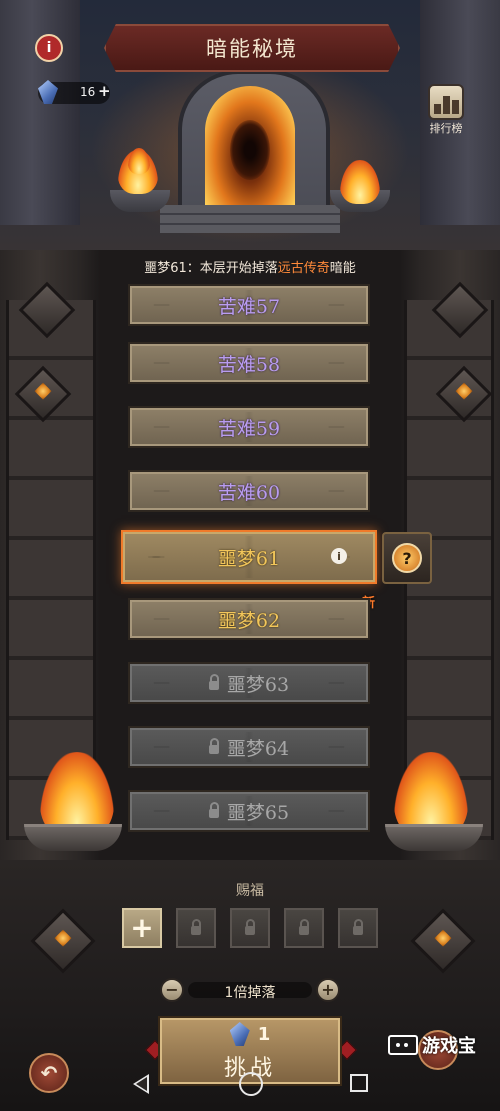  I want to click on level-label: 噩梦64, so click(258, 748).